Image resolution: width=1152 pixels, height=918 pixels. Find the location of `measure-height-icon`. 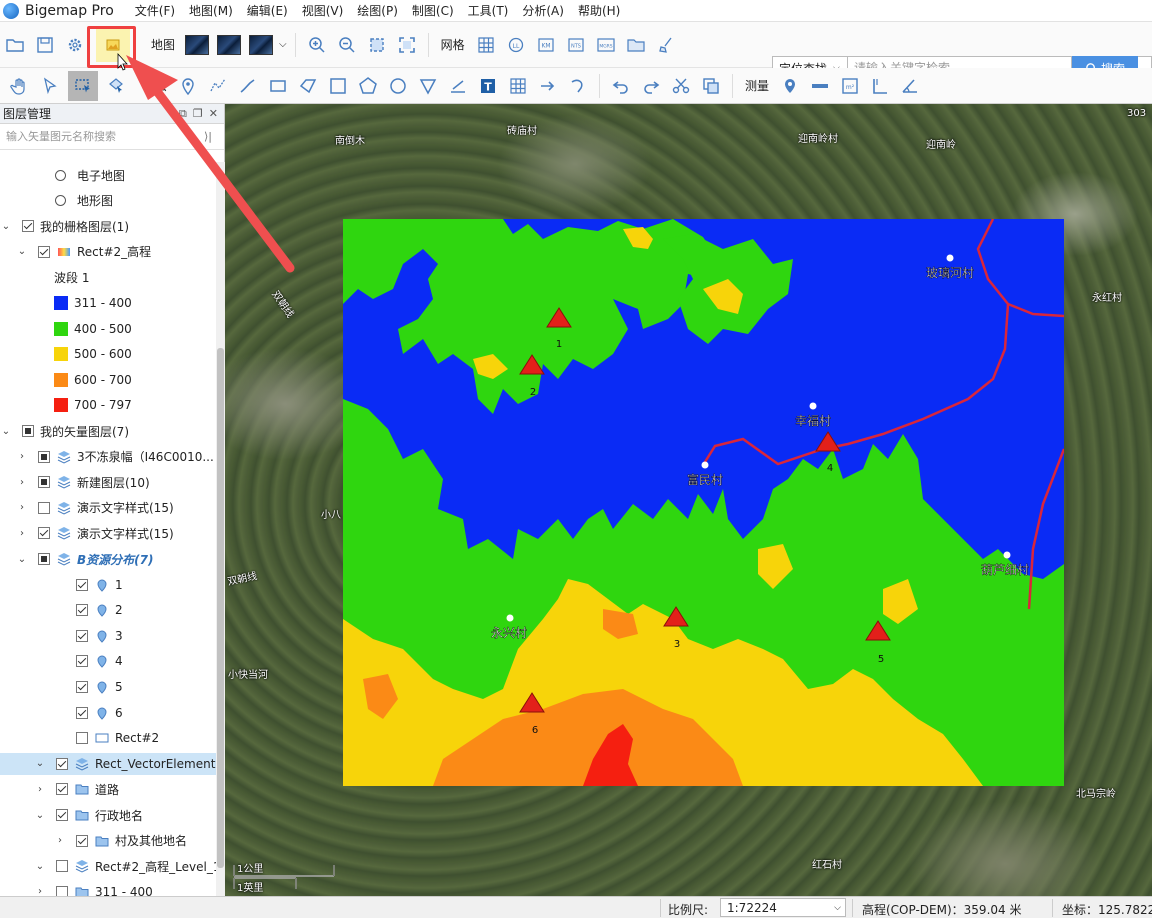

measure-height-icon is located at coordinates (880, 86).